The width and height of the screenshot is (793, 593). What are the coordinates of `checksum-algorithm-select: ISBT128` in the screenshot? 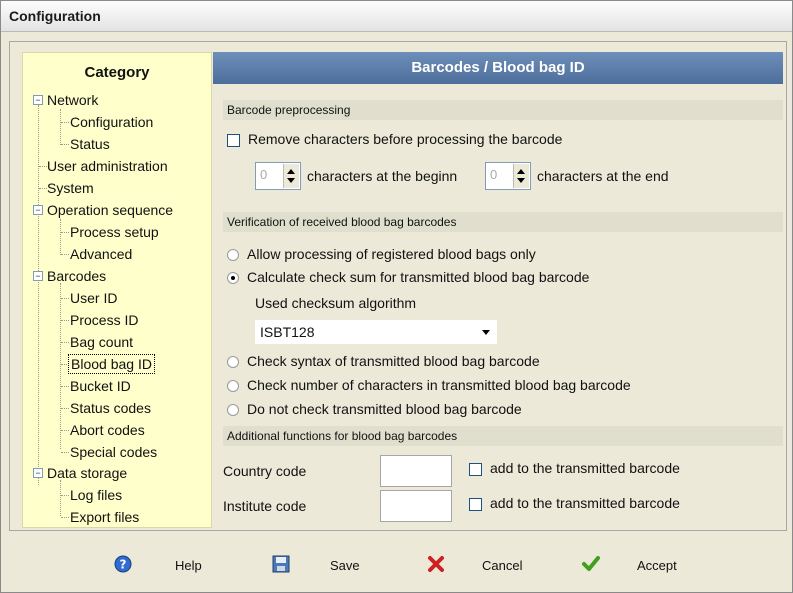 It's located at (376, 332).